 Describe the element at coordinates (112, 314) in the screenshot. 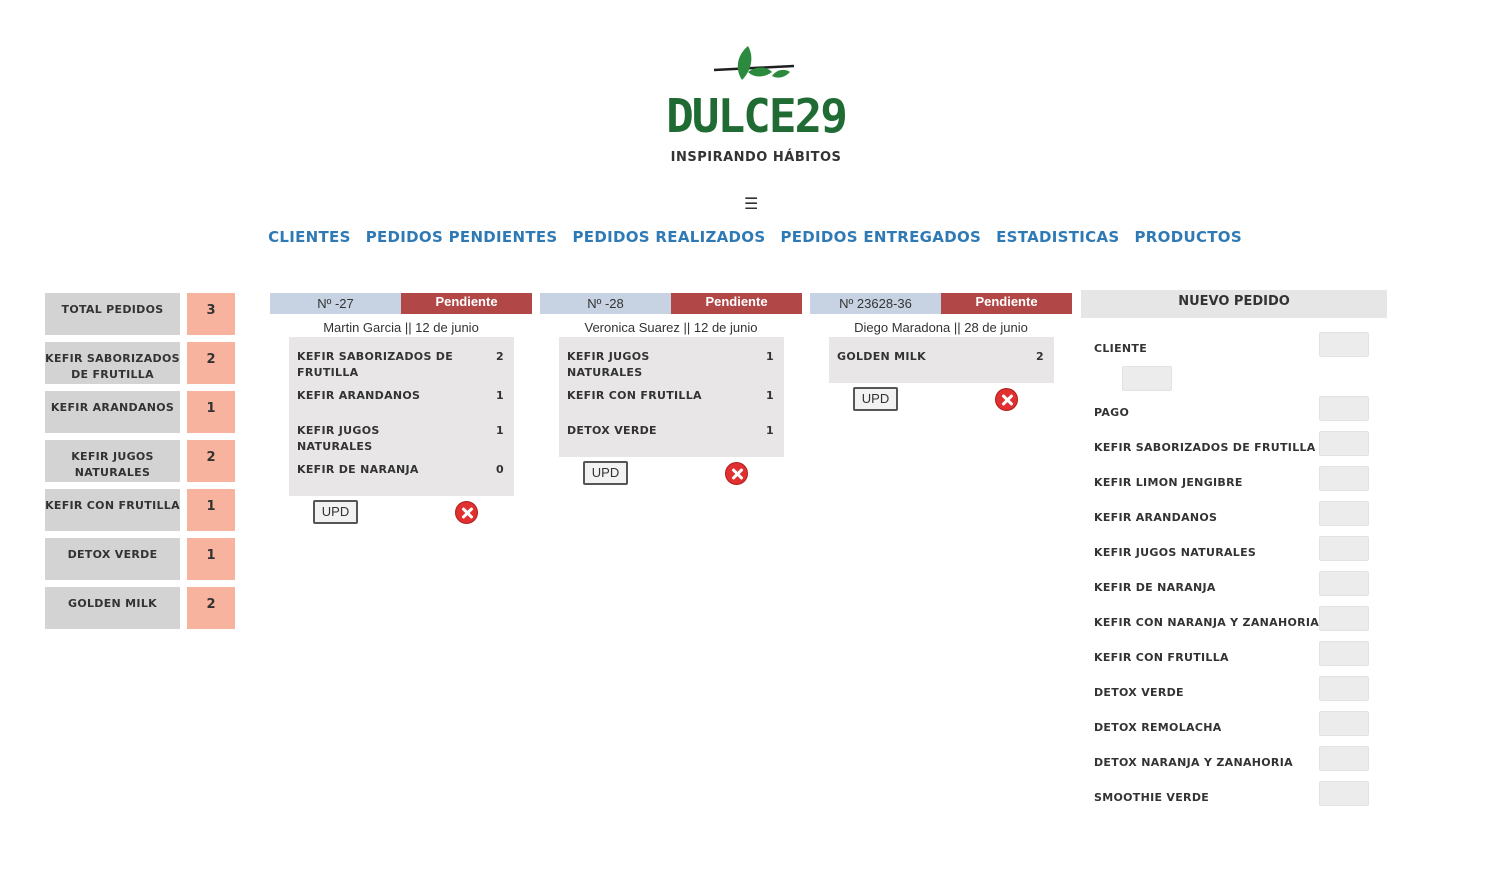

I see `total-label: TOTAL PEDIDOS` at that location.